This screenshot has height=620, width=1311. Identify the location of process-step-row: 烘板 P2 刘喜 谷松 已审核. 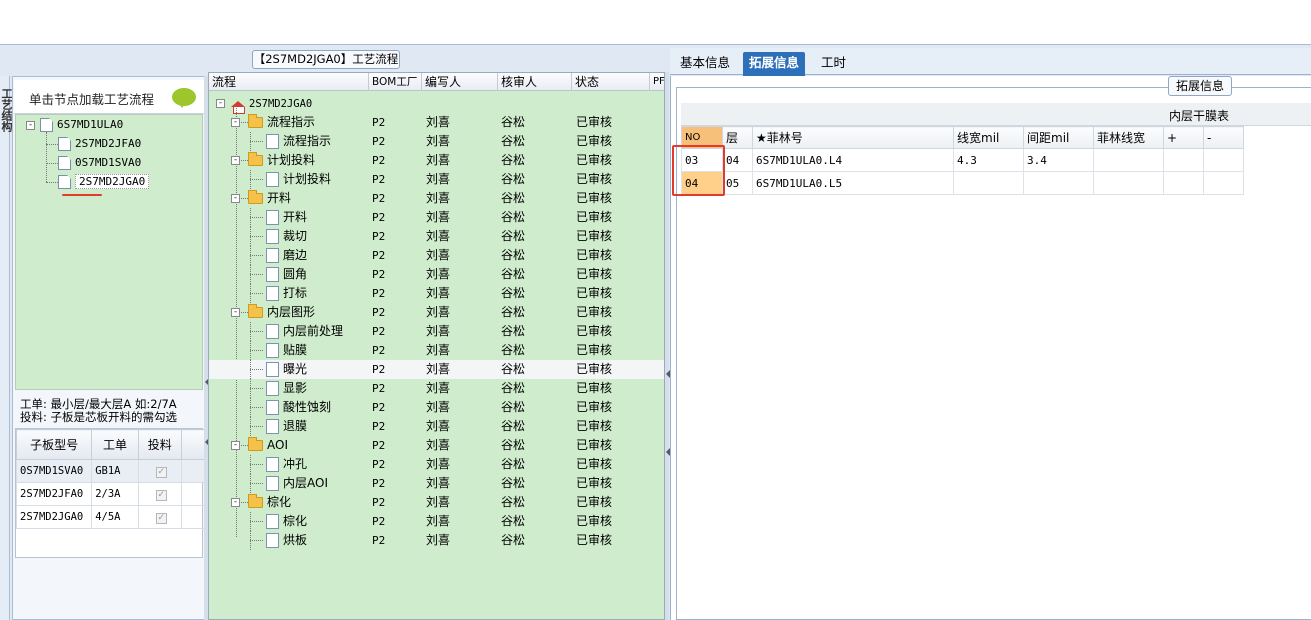
(436, 540).